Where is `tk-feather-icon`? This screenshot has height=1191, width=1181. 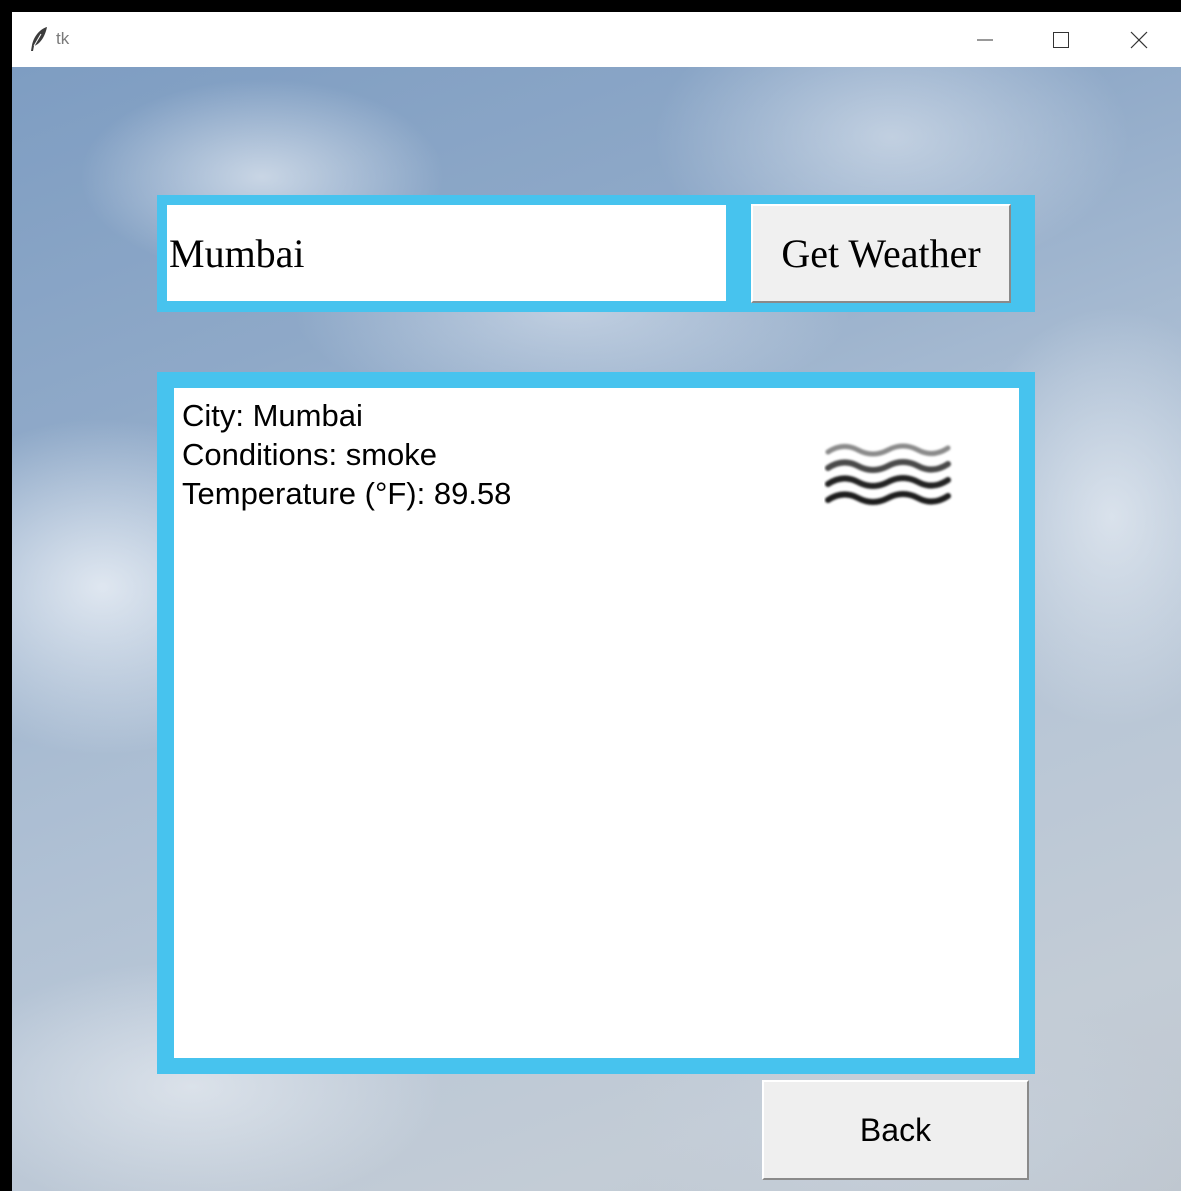
tk-feather-icon is located at coordinates (39, 39).